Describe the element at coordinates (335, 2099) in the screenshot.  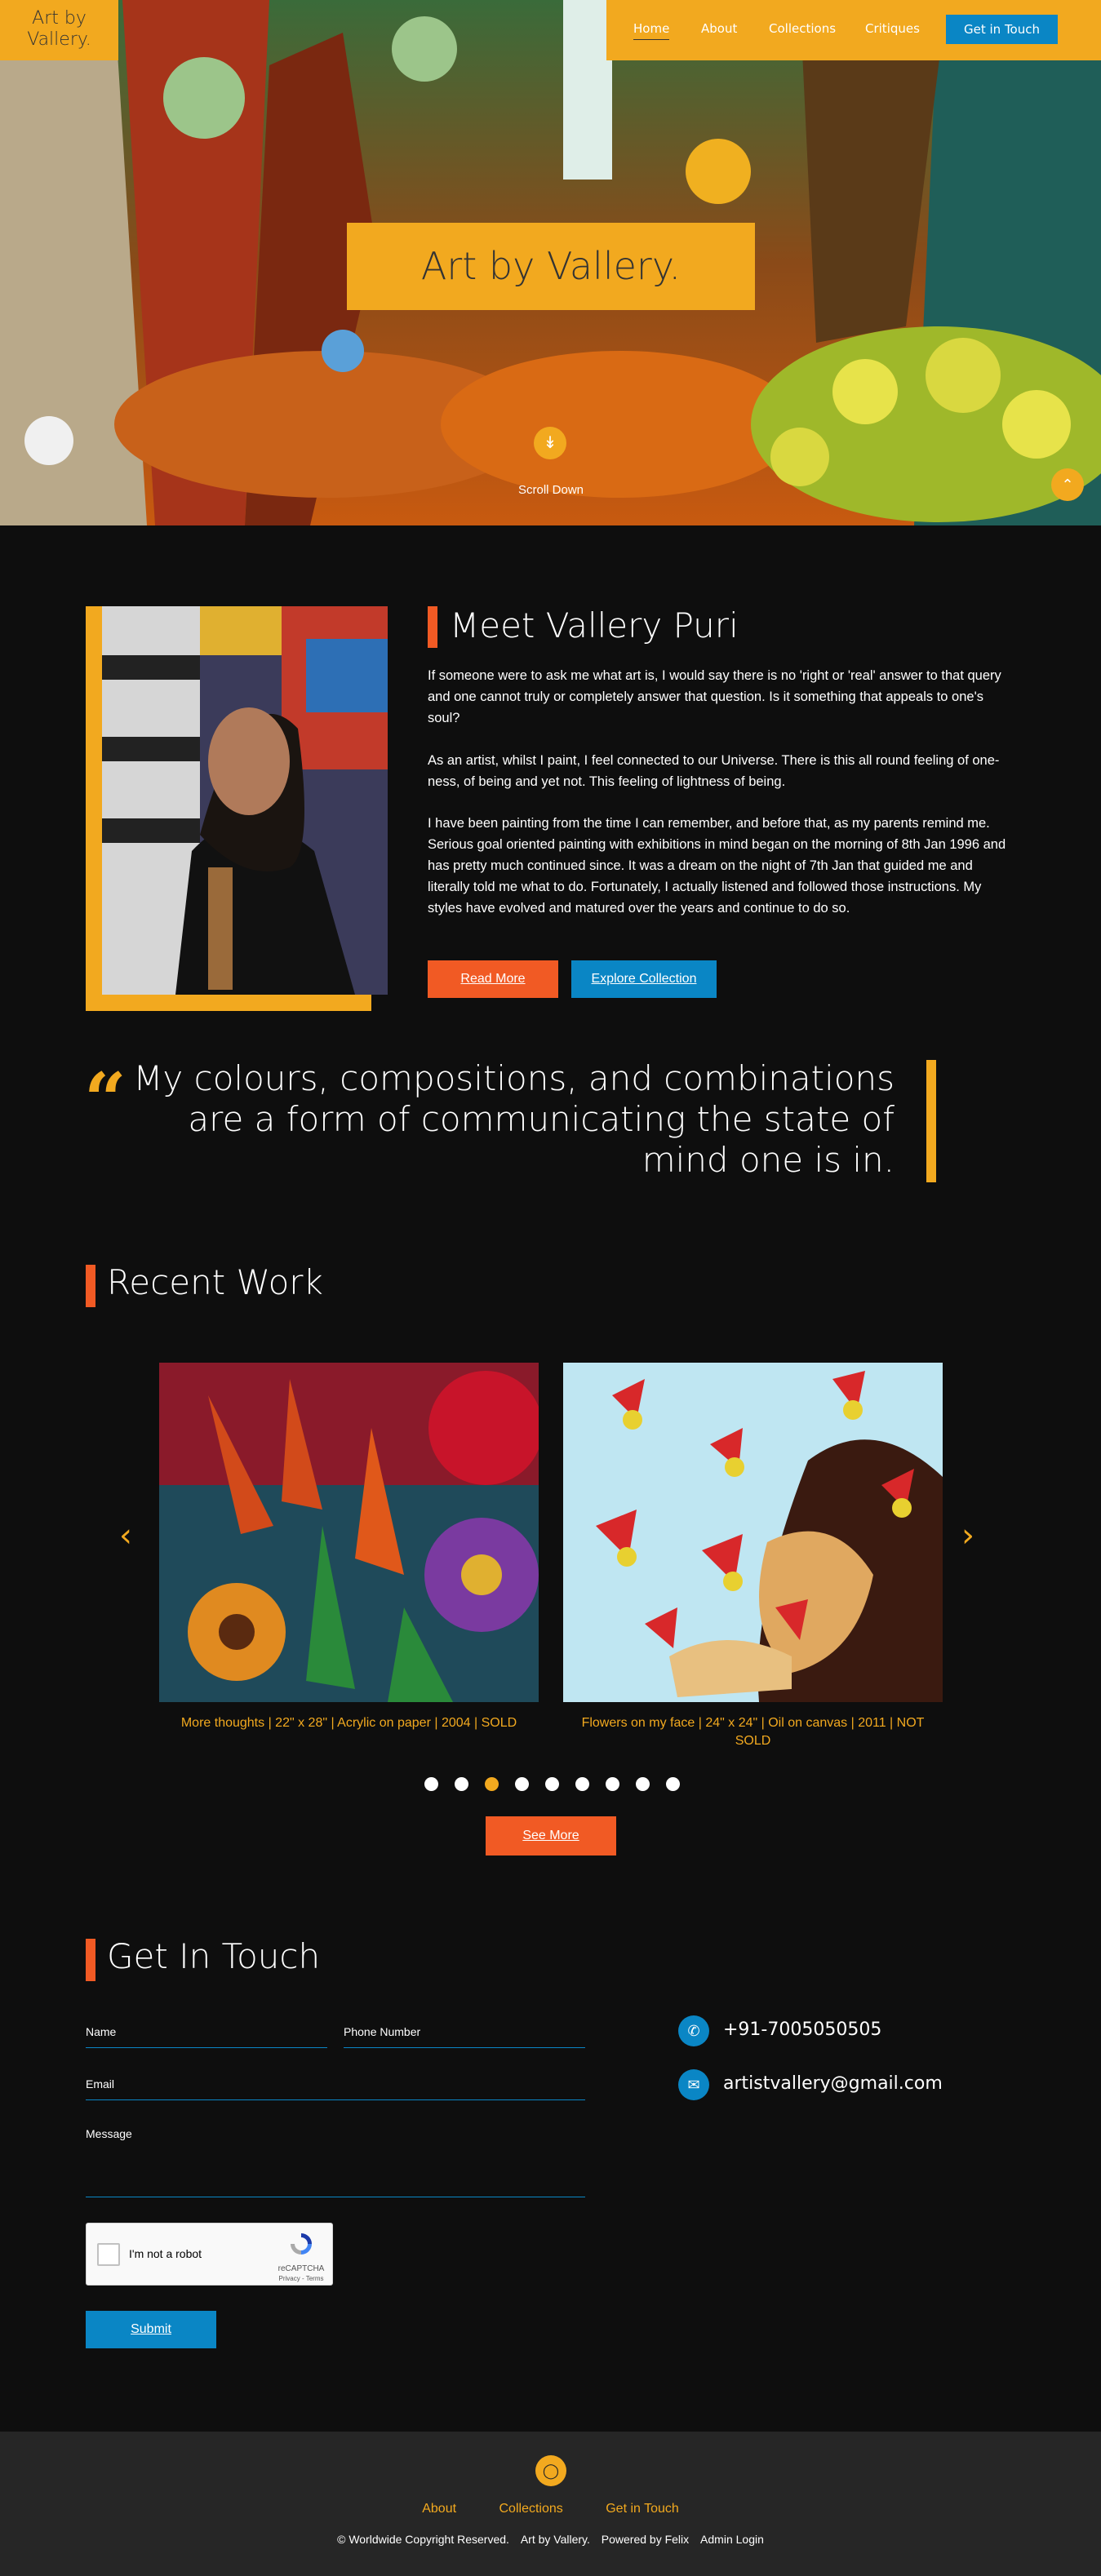
I see `email-field` at that location.